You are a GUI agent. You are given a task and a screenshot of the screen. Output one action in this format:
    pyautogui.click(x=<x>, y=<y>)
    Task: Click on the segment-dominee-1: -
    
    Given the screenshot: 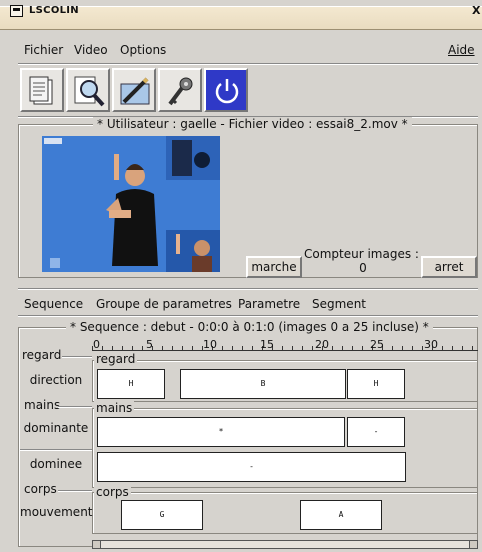 What is the action you would take?
    pyautogui.click(x=251, y=467)
    